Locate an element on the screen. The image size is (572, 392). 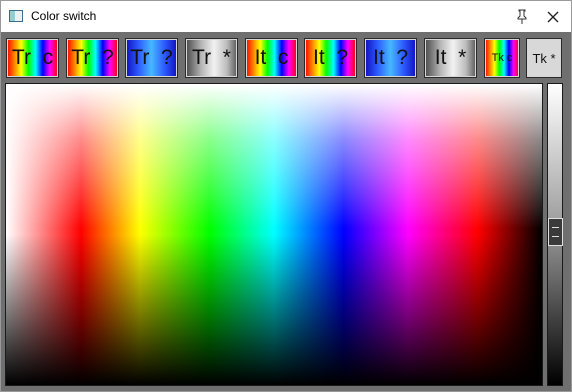
toolbar-button-it-star: It * is located at coordinates (450, 58).